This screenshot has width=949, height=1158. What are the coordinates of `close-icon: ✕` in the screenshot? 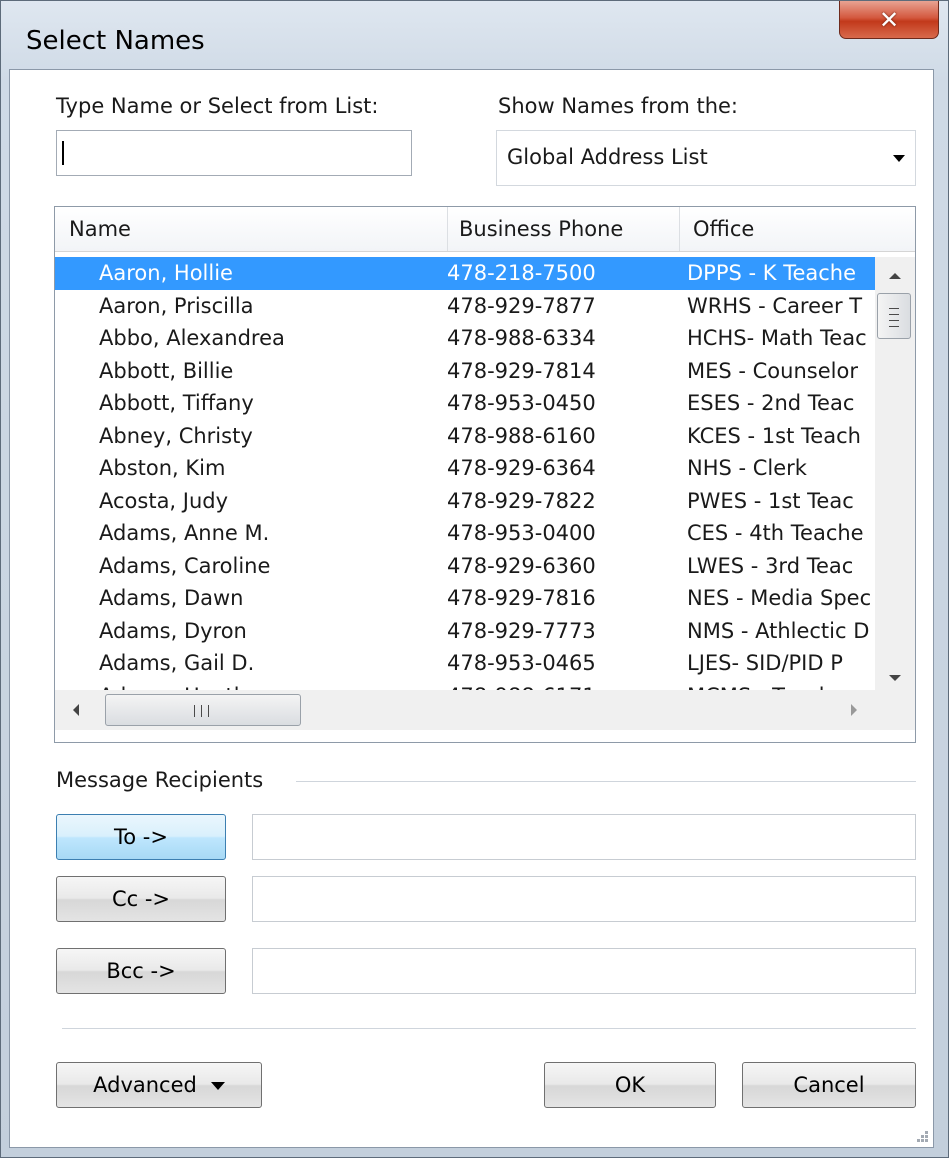 It's located at (889, 19).